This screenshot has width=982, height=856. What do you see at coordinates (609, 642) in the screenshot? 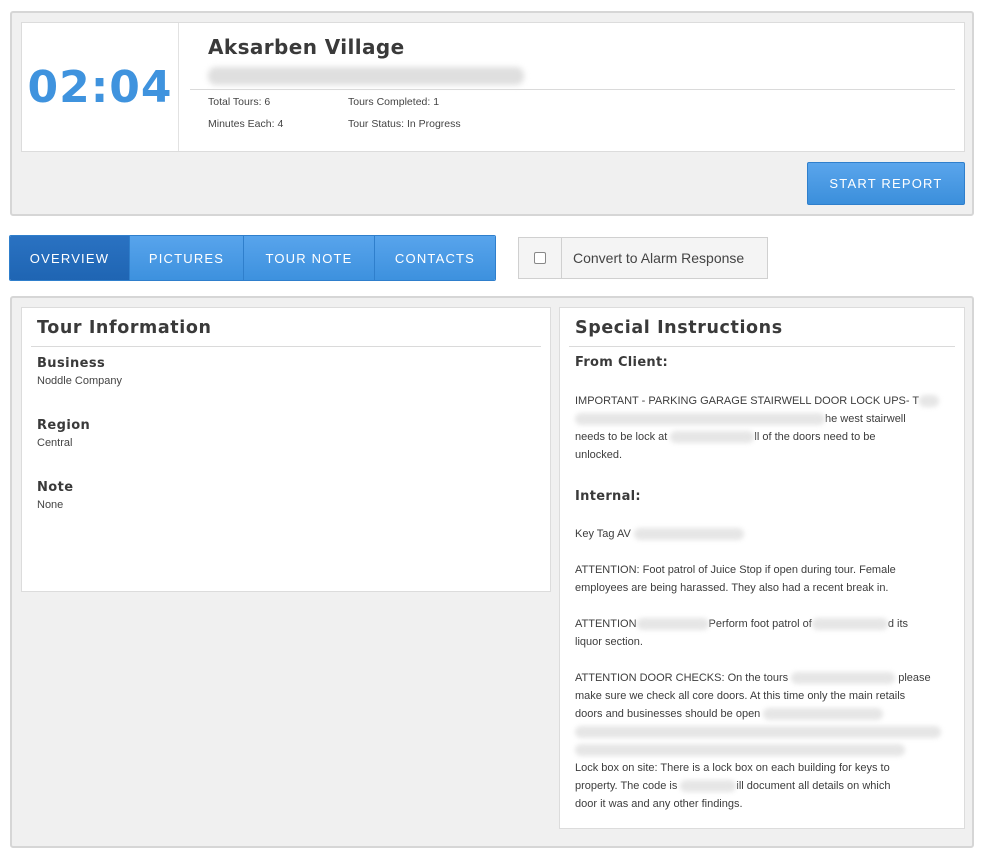
I see `attention-text: liquor section.` at bounding box center [609, 642].